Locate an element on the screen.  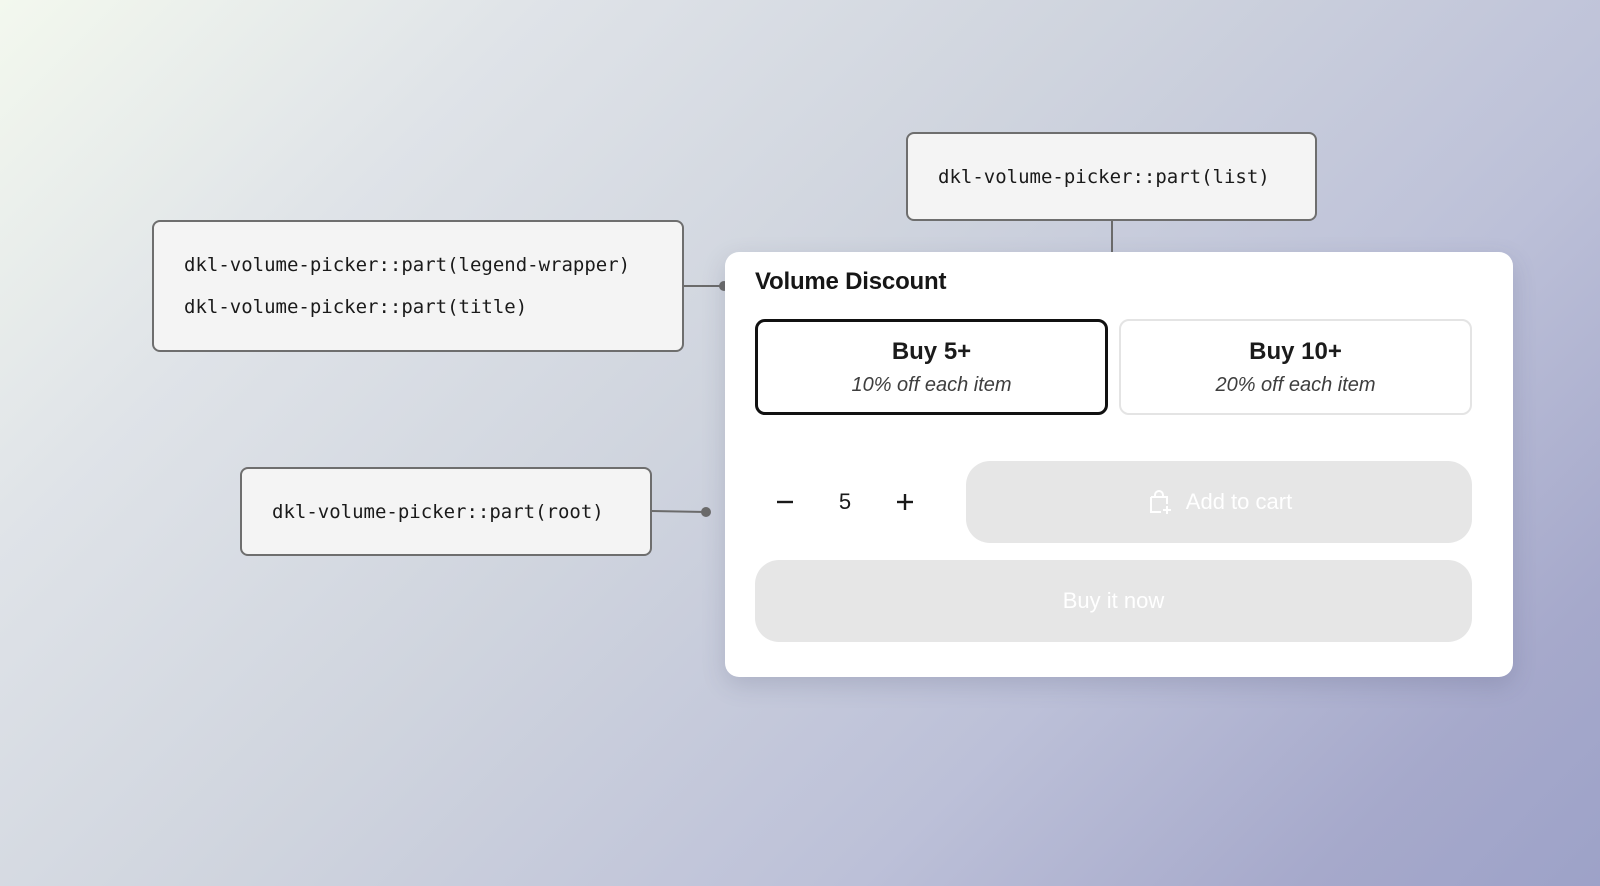
add-to-cart-button: Add to cart is located at coordinates (1219, 502).